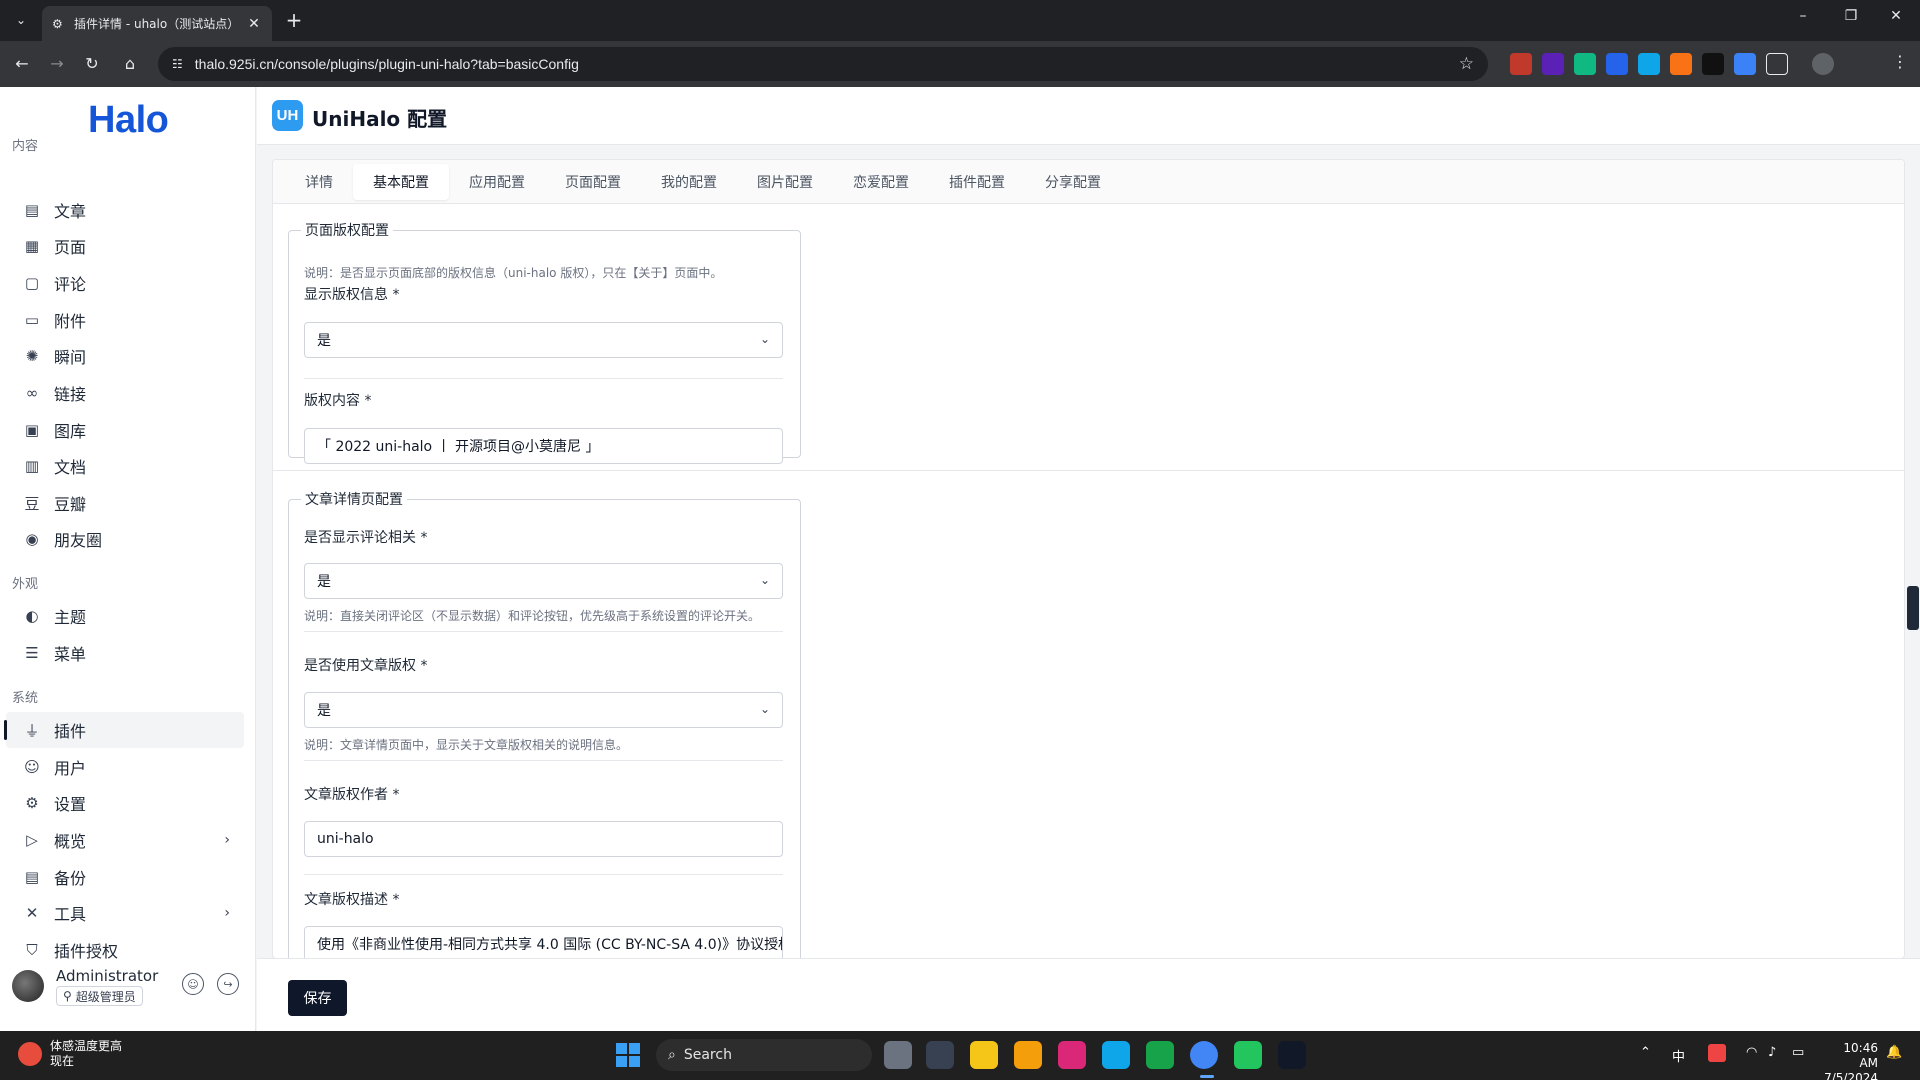  What do you see at coordinates (319, 182) in the screenshot?
I see `tab-details: 详情` at bounding box center [319, 182].